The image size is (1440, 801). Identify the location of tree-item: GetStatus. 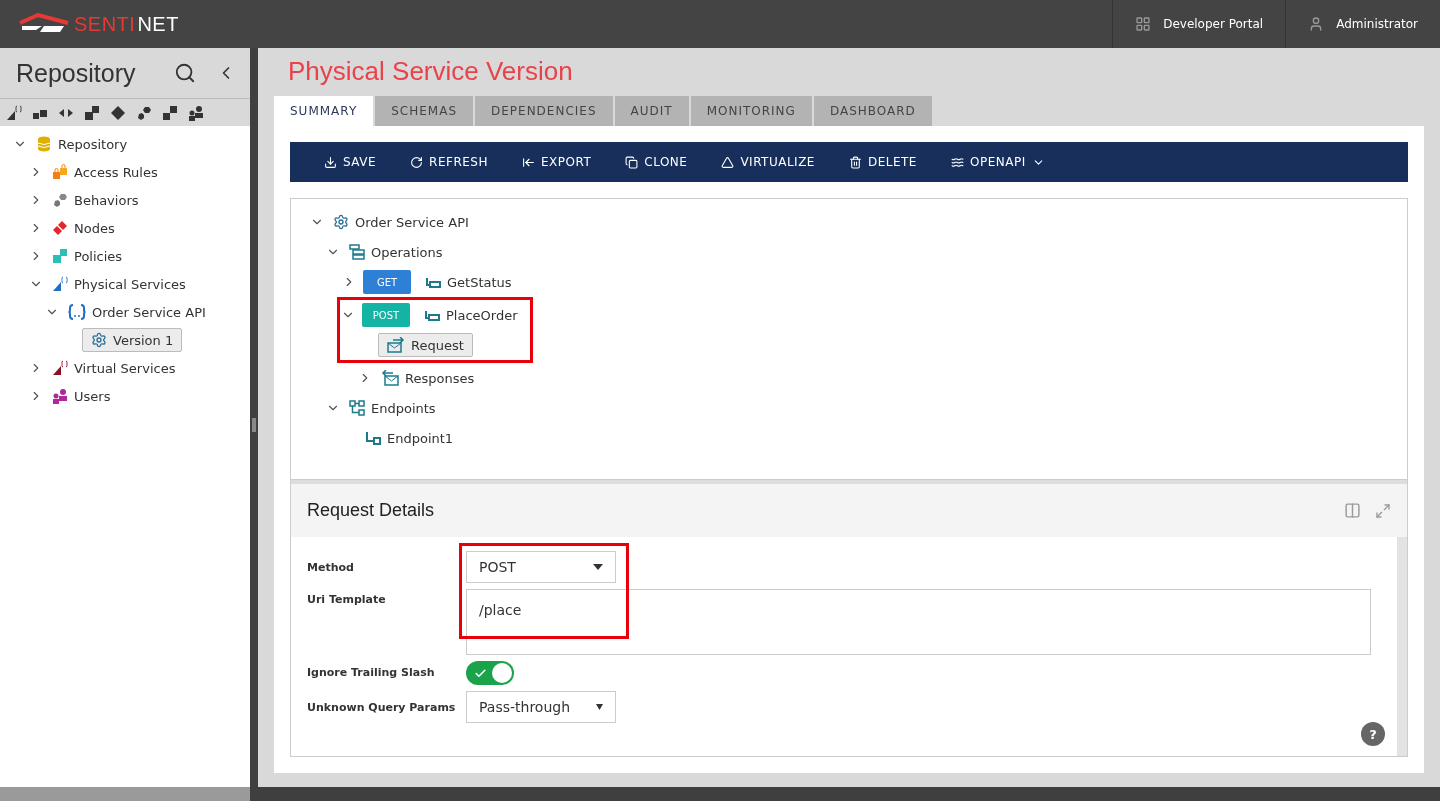
(470, 282).